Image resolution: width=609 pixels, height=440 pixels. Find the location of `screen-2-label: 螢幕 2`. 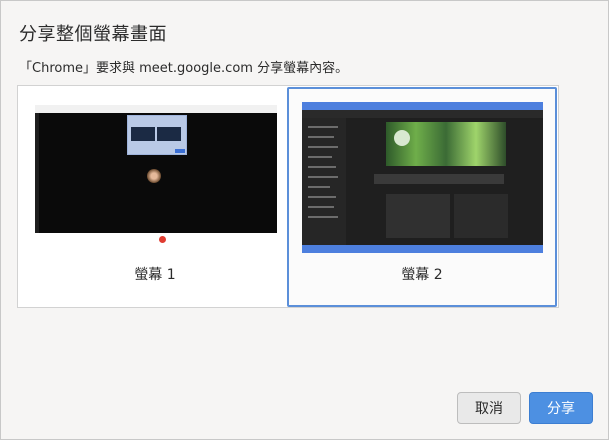

screen-2-label: 螢幕 2 is located at coordinates (422, 275).